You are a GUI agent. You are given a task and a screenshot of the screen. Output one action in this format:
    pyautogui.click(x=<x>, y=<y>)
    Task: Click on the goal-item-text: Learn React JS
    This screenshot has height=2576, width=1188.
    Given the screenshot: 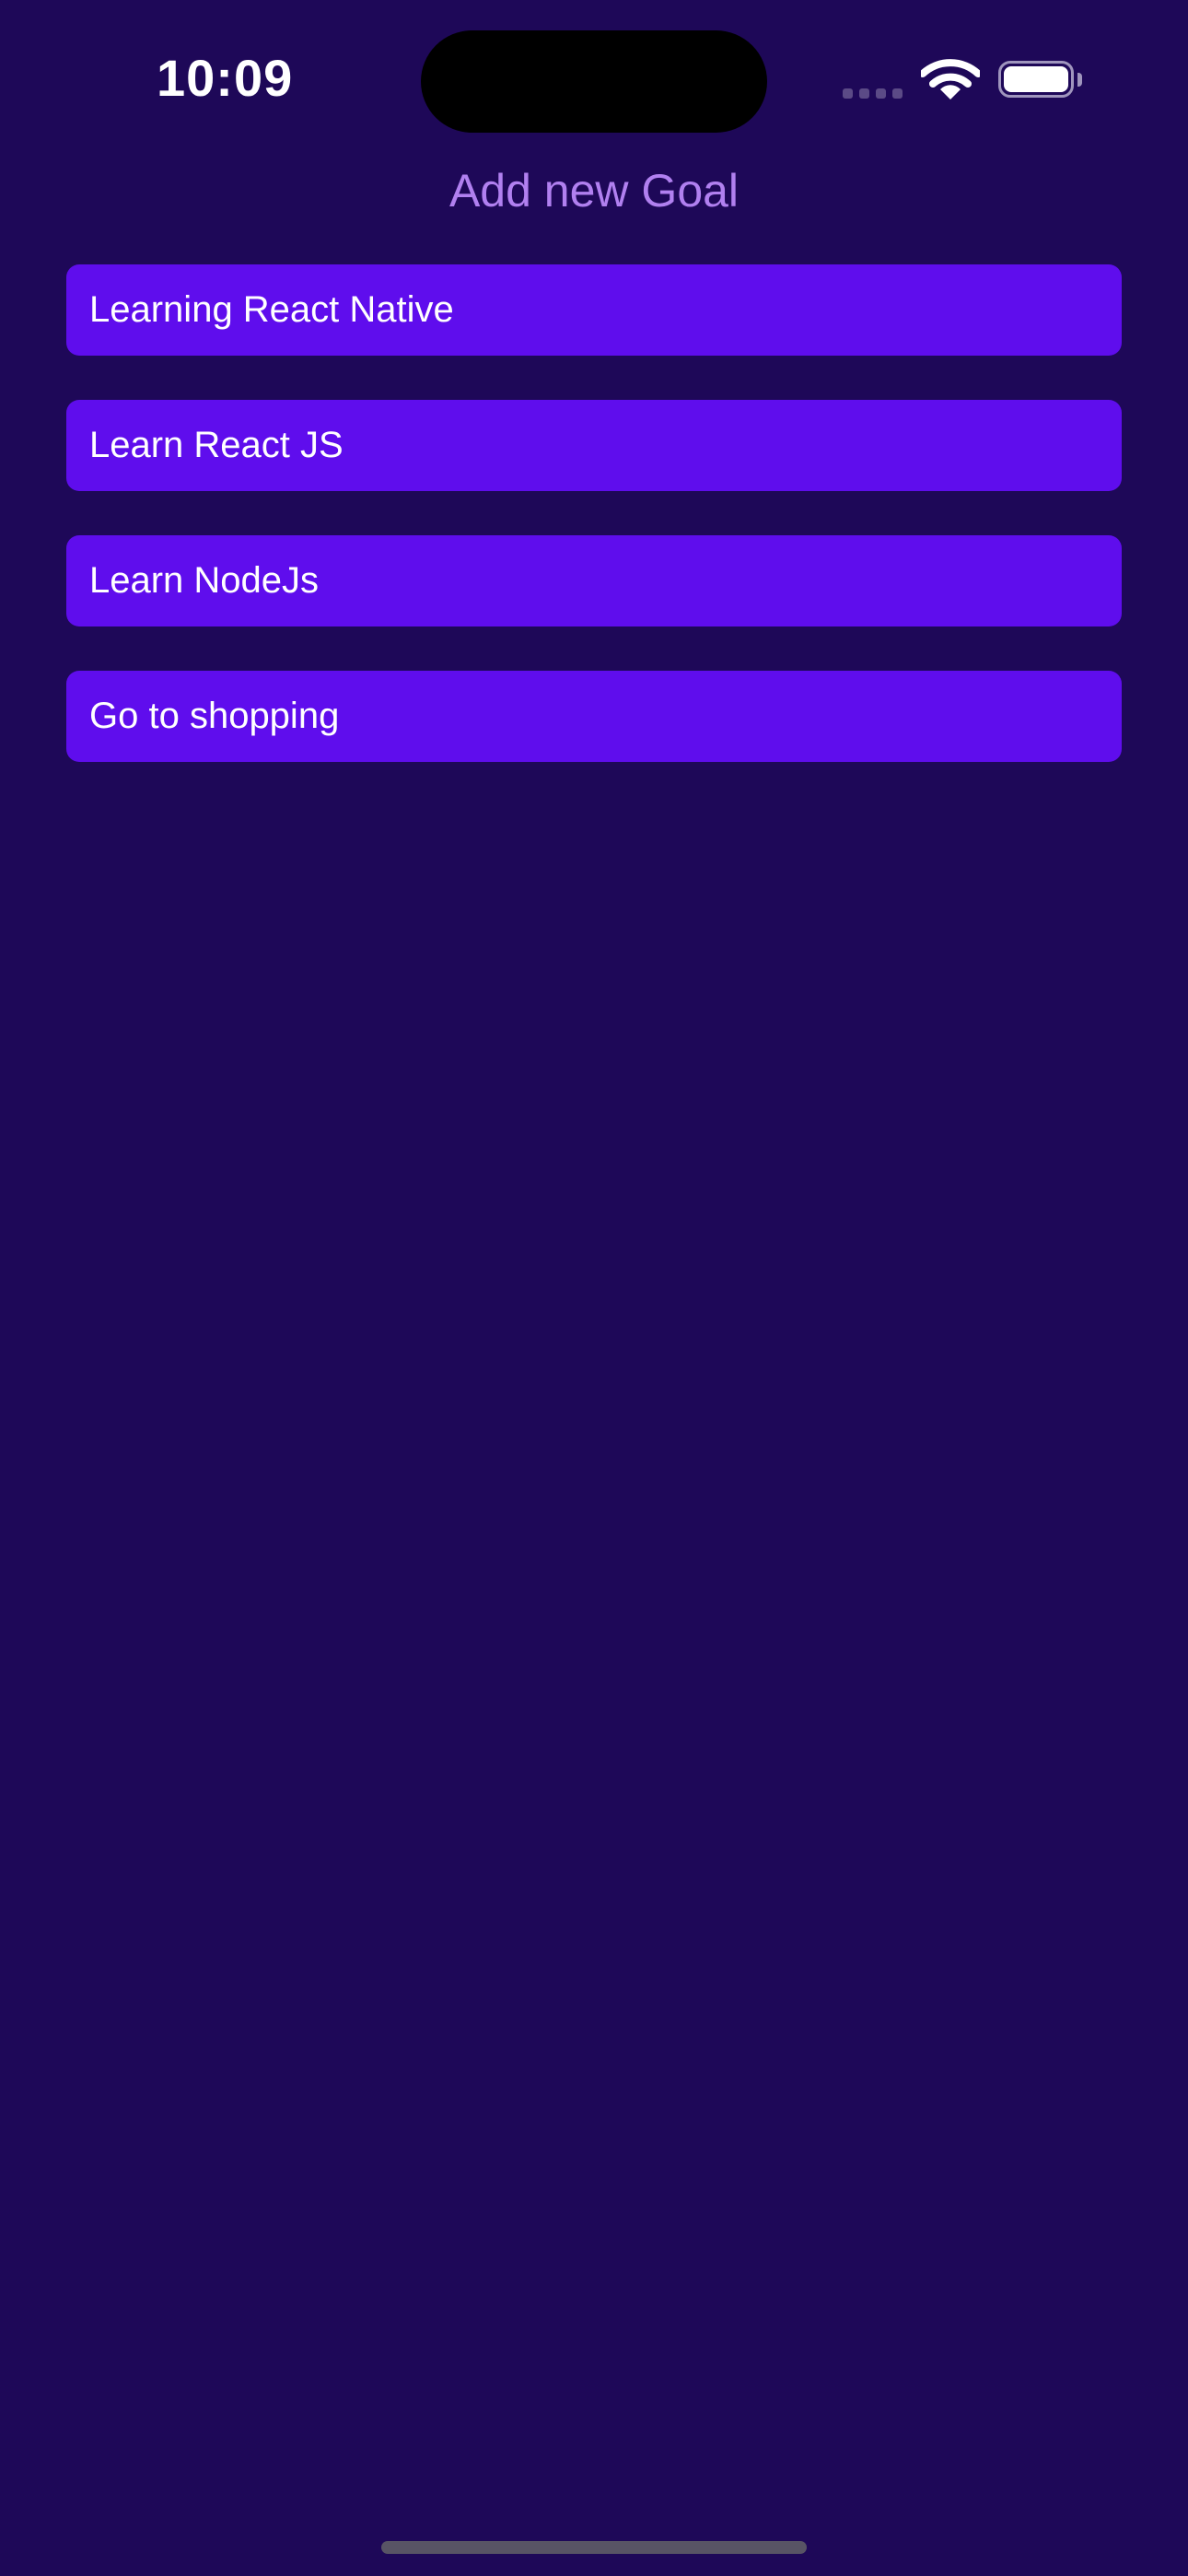 What is the action you would take?
    pyautogui.click(x=216, y=445)
    